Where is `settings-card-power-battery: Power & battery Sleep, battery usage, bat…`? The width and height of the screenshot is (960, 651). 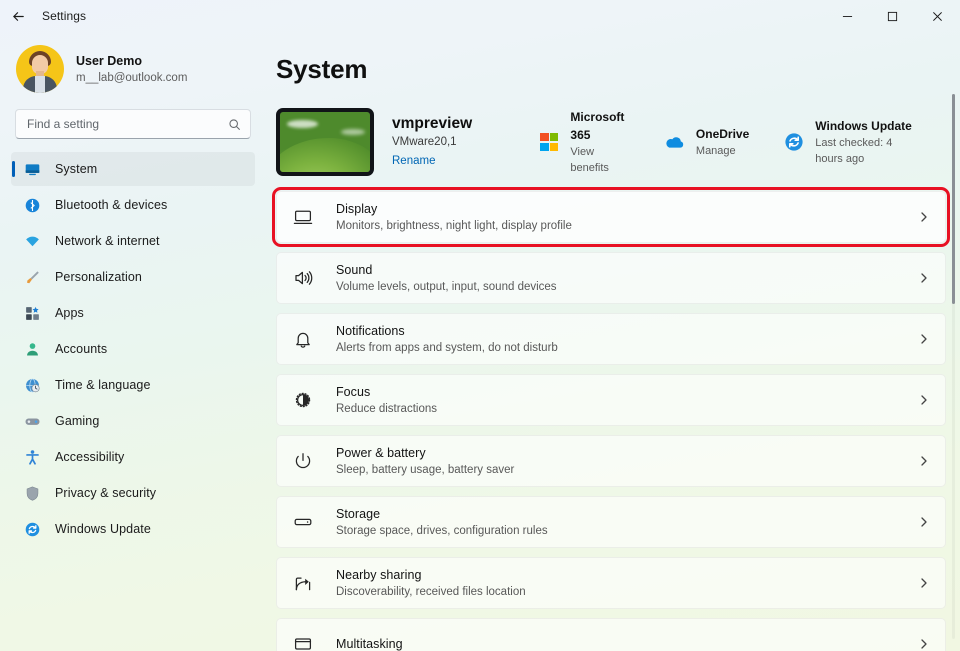
settings-card-power-battery: Power & battery Sleep, battery usage, bat… is located at coordinates (611, 461).